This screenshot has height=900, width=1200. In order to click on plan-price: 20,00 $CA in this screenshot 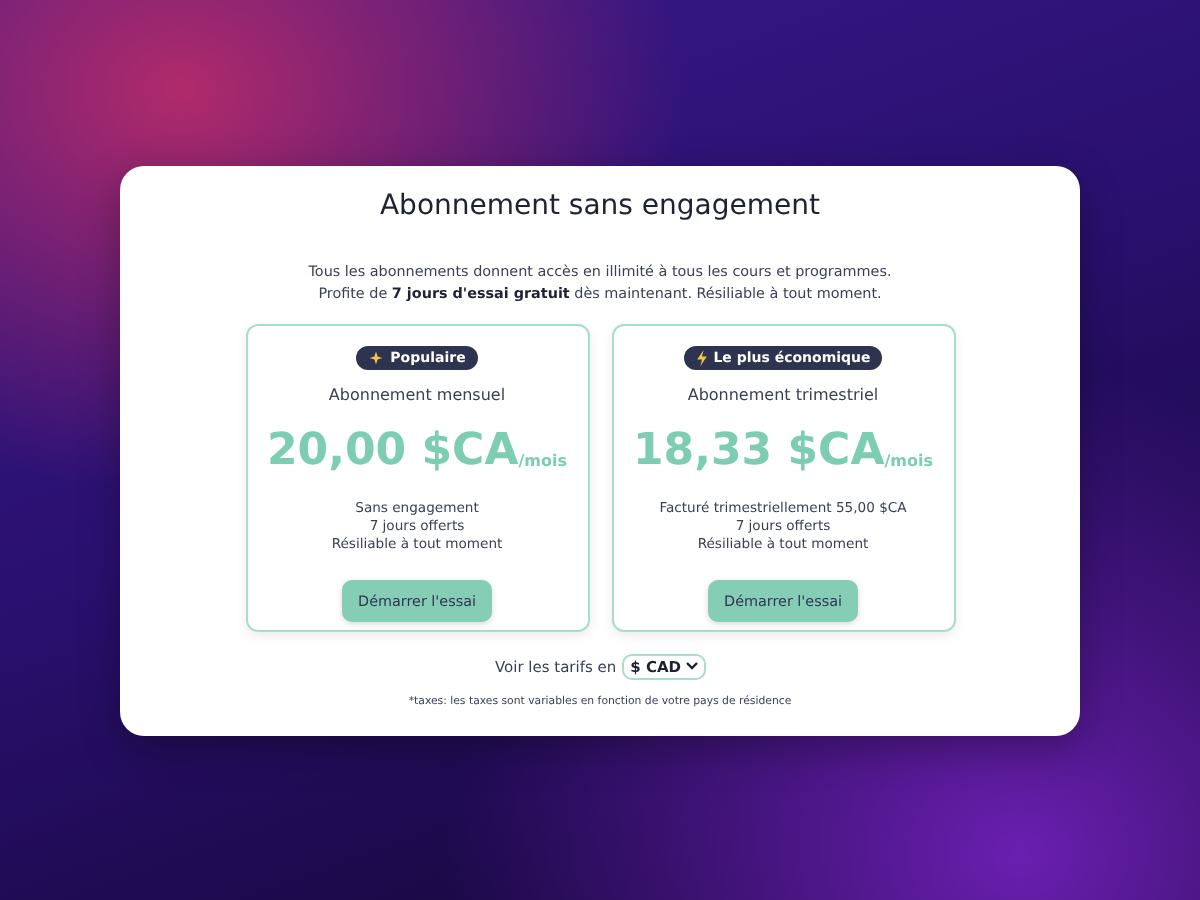, I will do `click(393, 451)`.